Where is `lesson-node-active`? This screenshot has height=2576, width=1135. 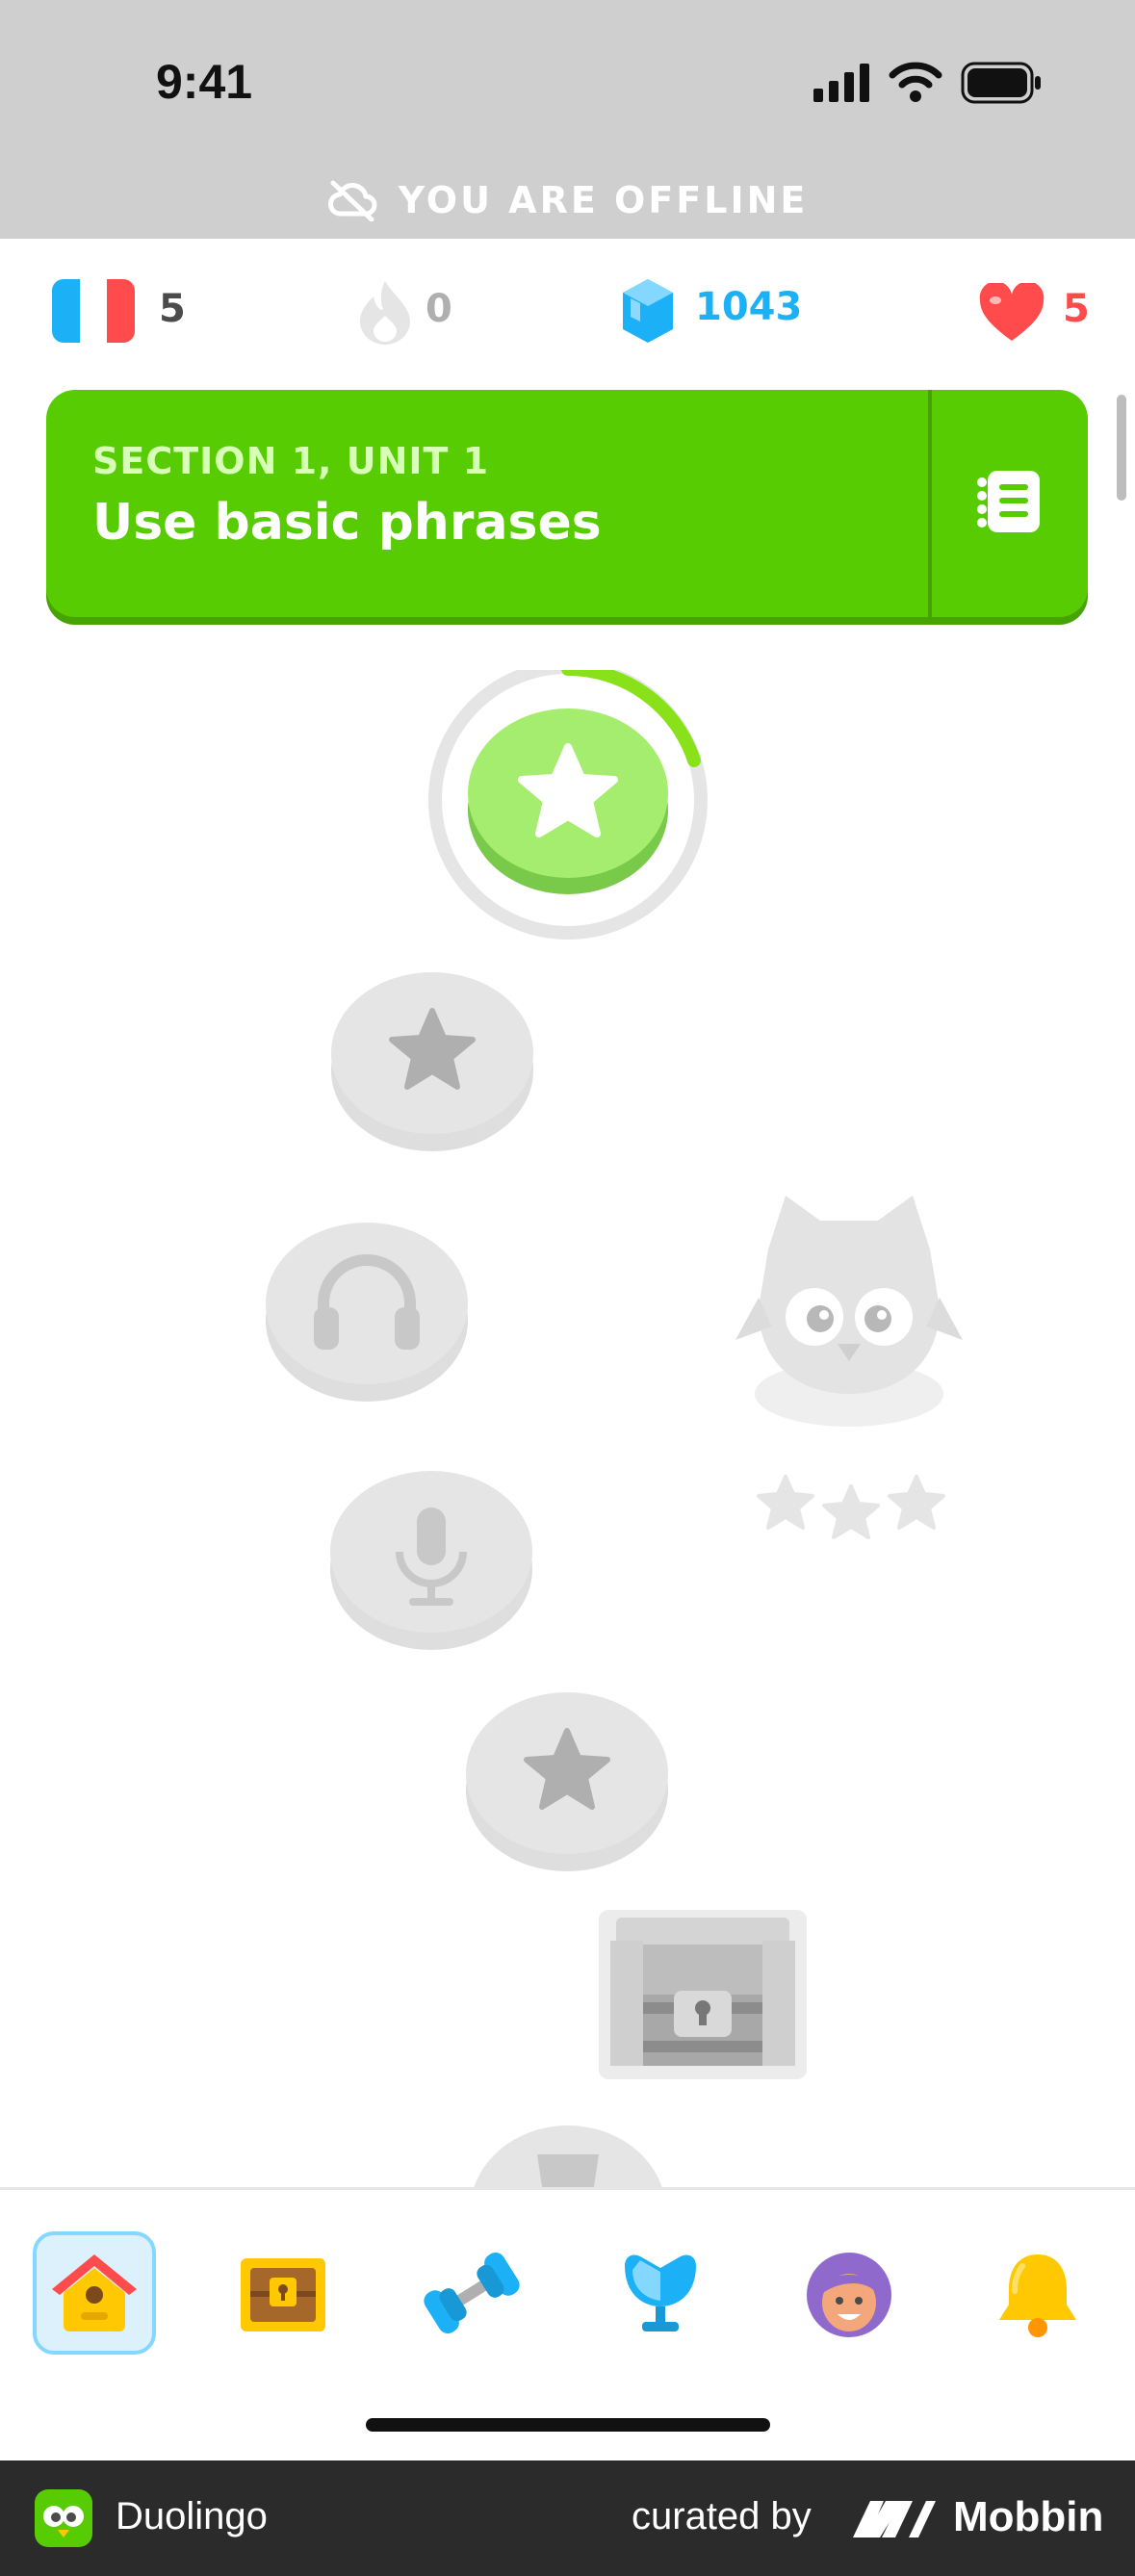 lesson-node-active is located at coordinates (568, 805).